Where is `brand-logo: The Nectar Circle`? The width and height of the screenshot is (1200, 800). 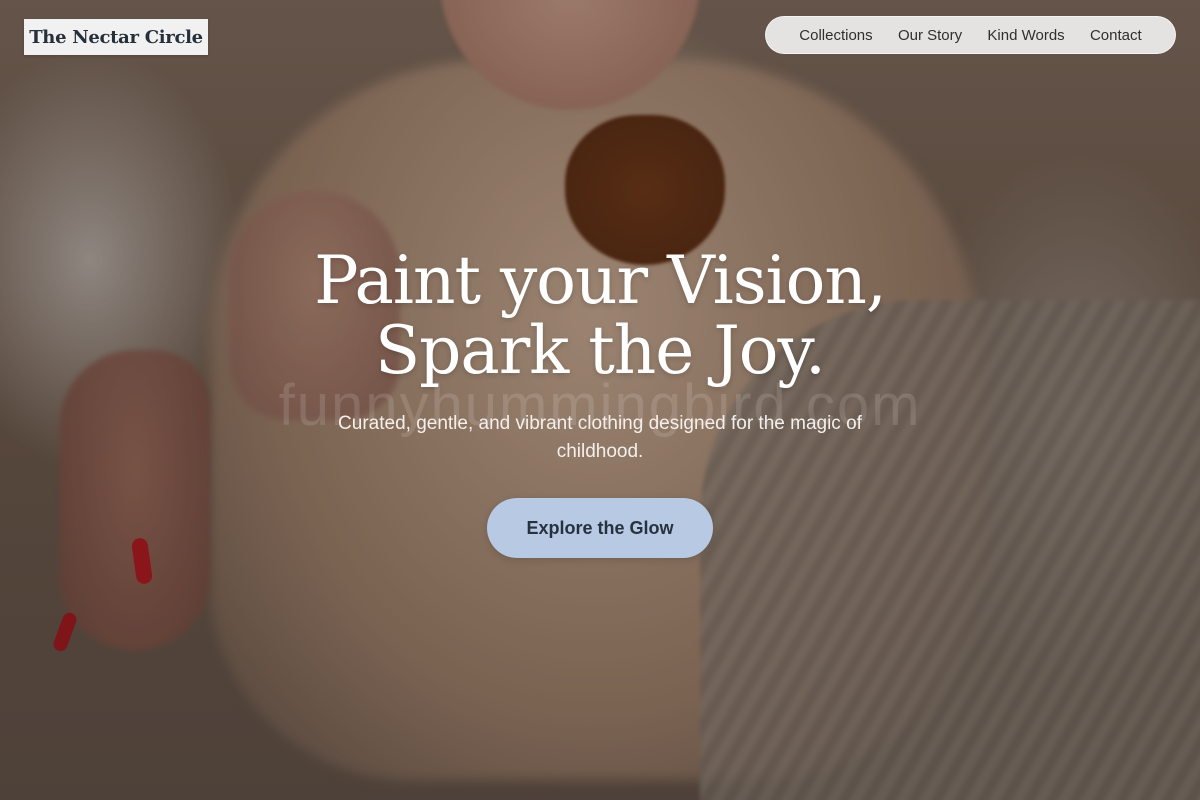
brand-logo: The Nectar Circle is located at coordinates (116, 37).